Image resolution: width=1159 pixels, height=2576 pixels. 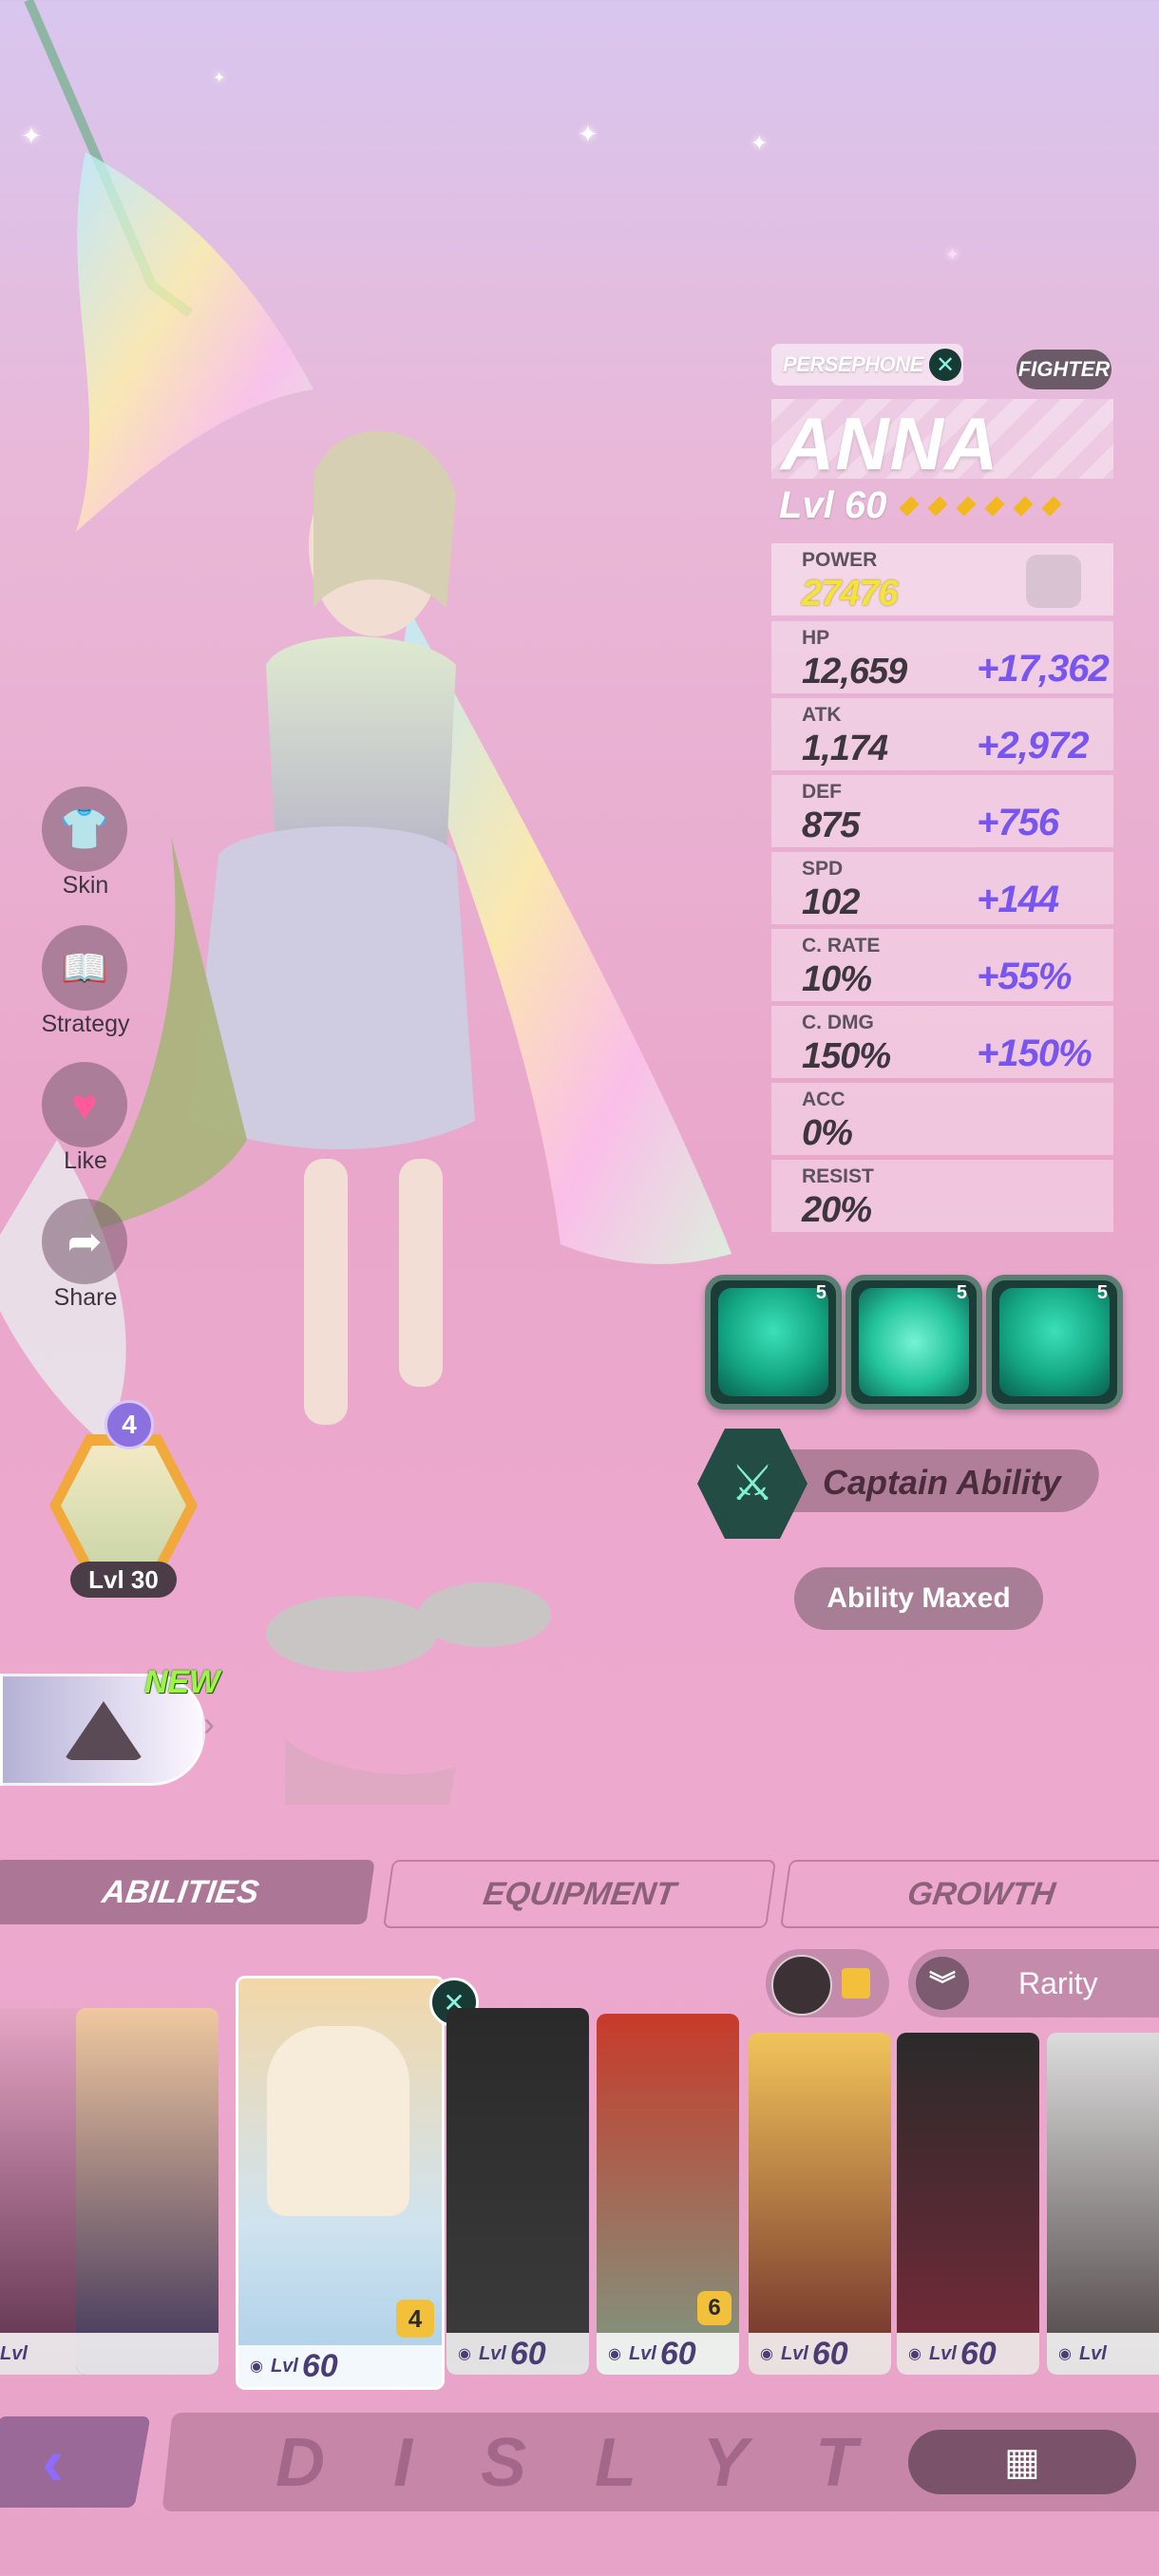 I want to click on fist-icon, so click(x=1053, y=581).